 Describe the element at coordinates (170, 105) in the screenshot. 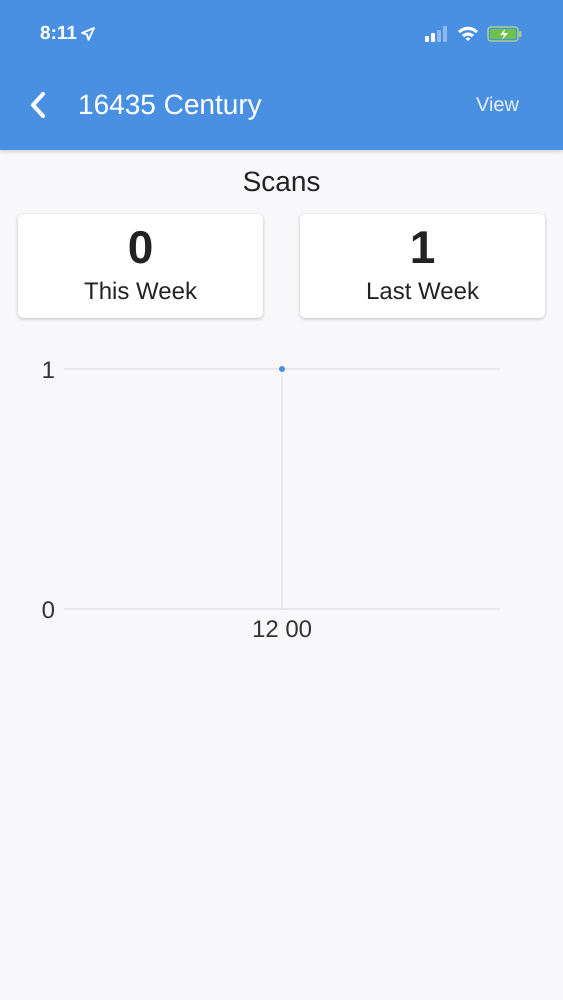

I see `page-title: 16435 Century` at that location.